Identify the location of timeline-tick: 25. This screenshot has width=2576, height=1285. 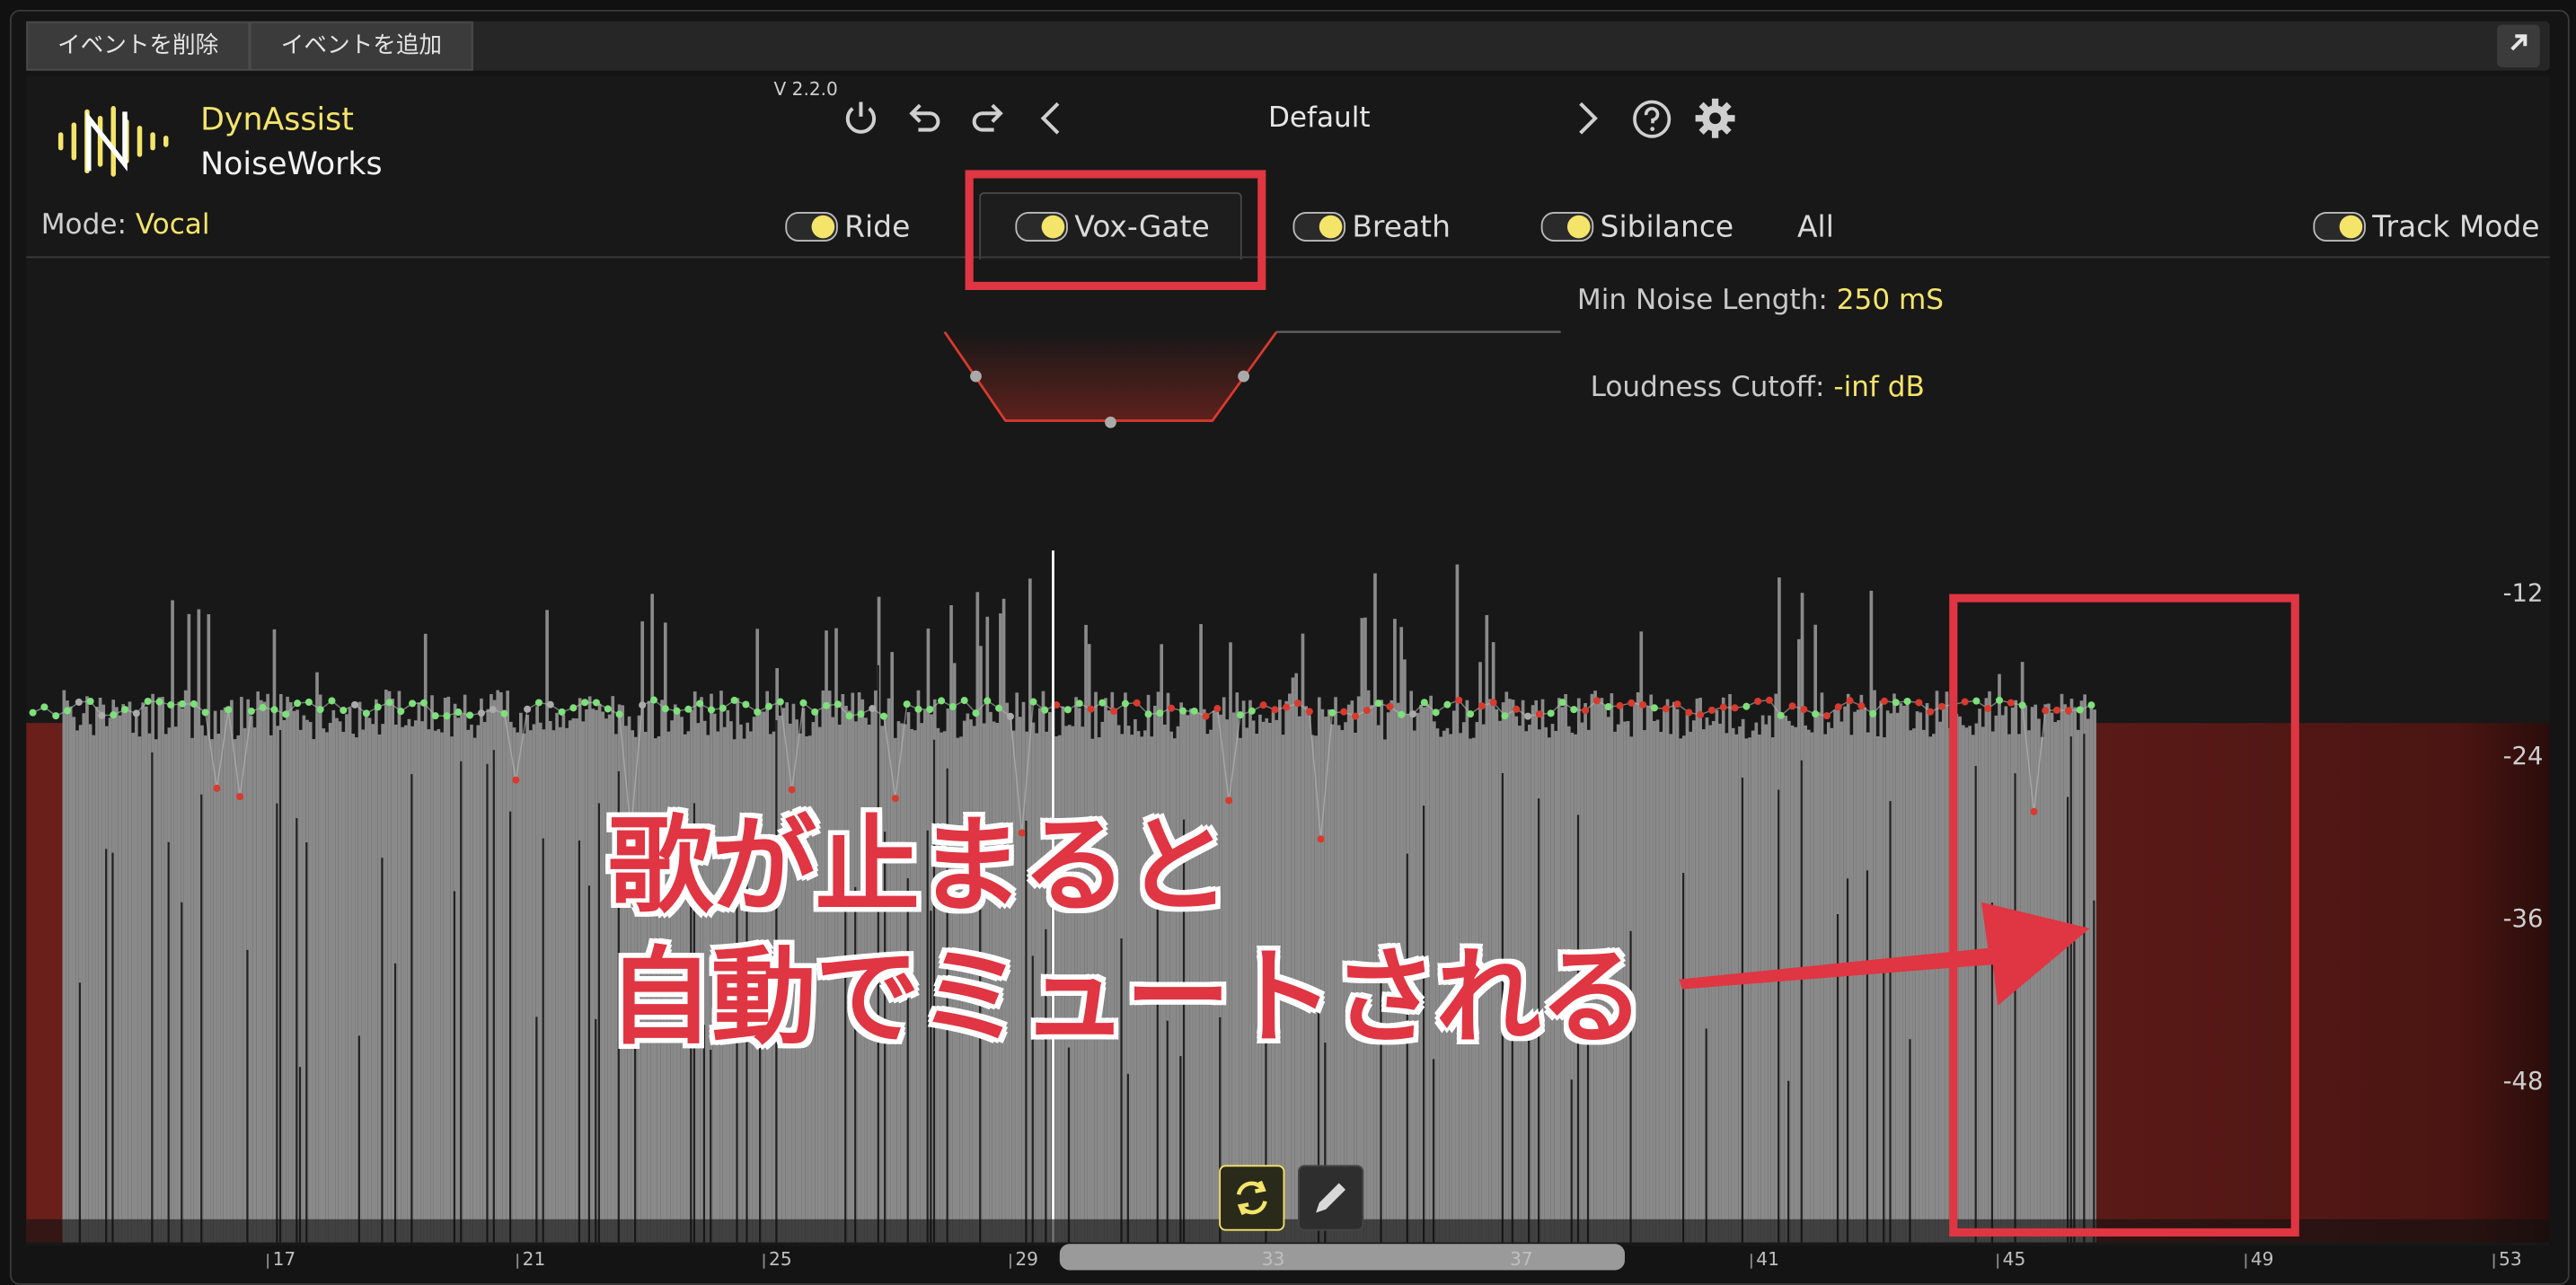
(780, 1259).